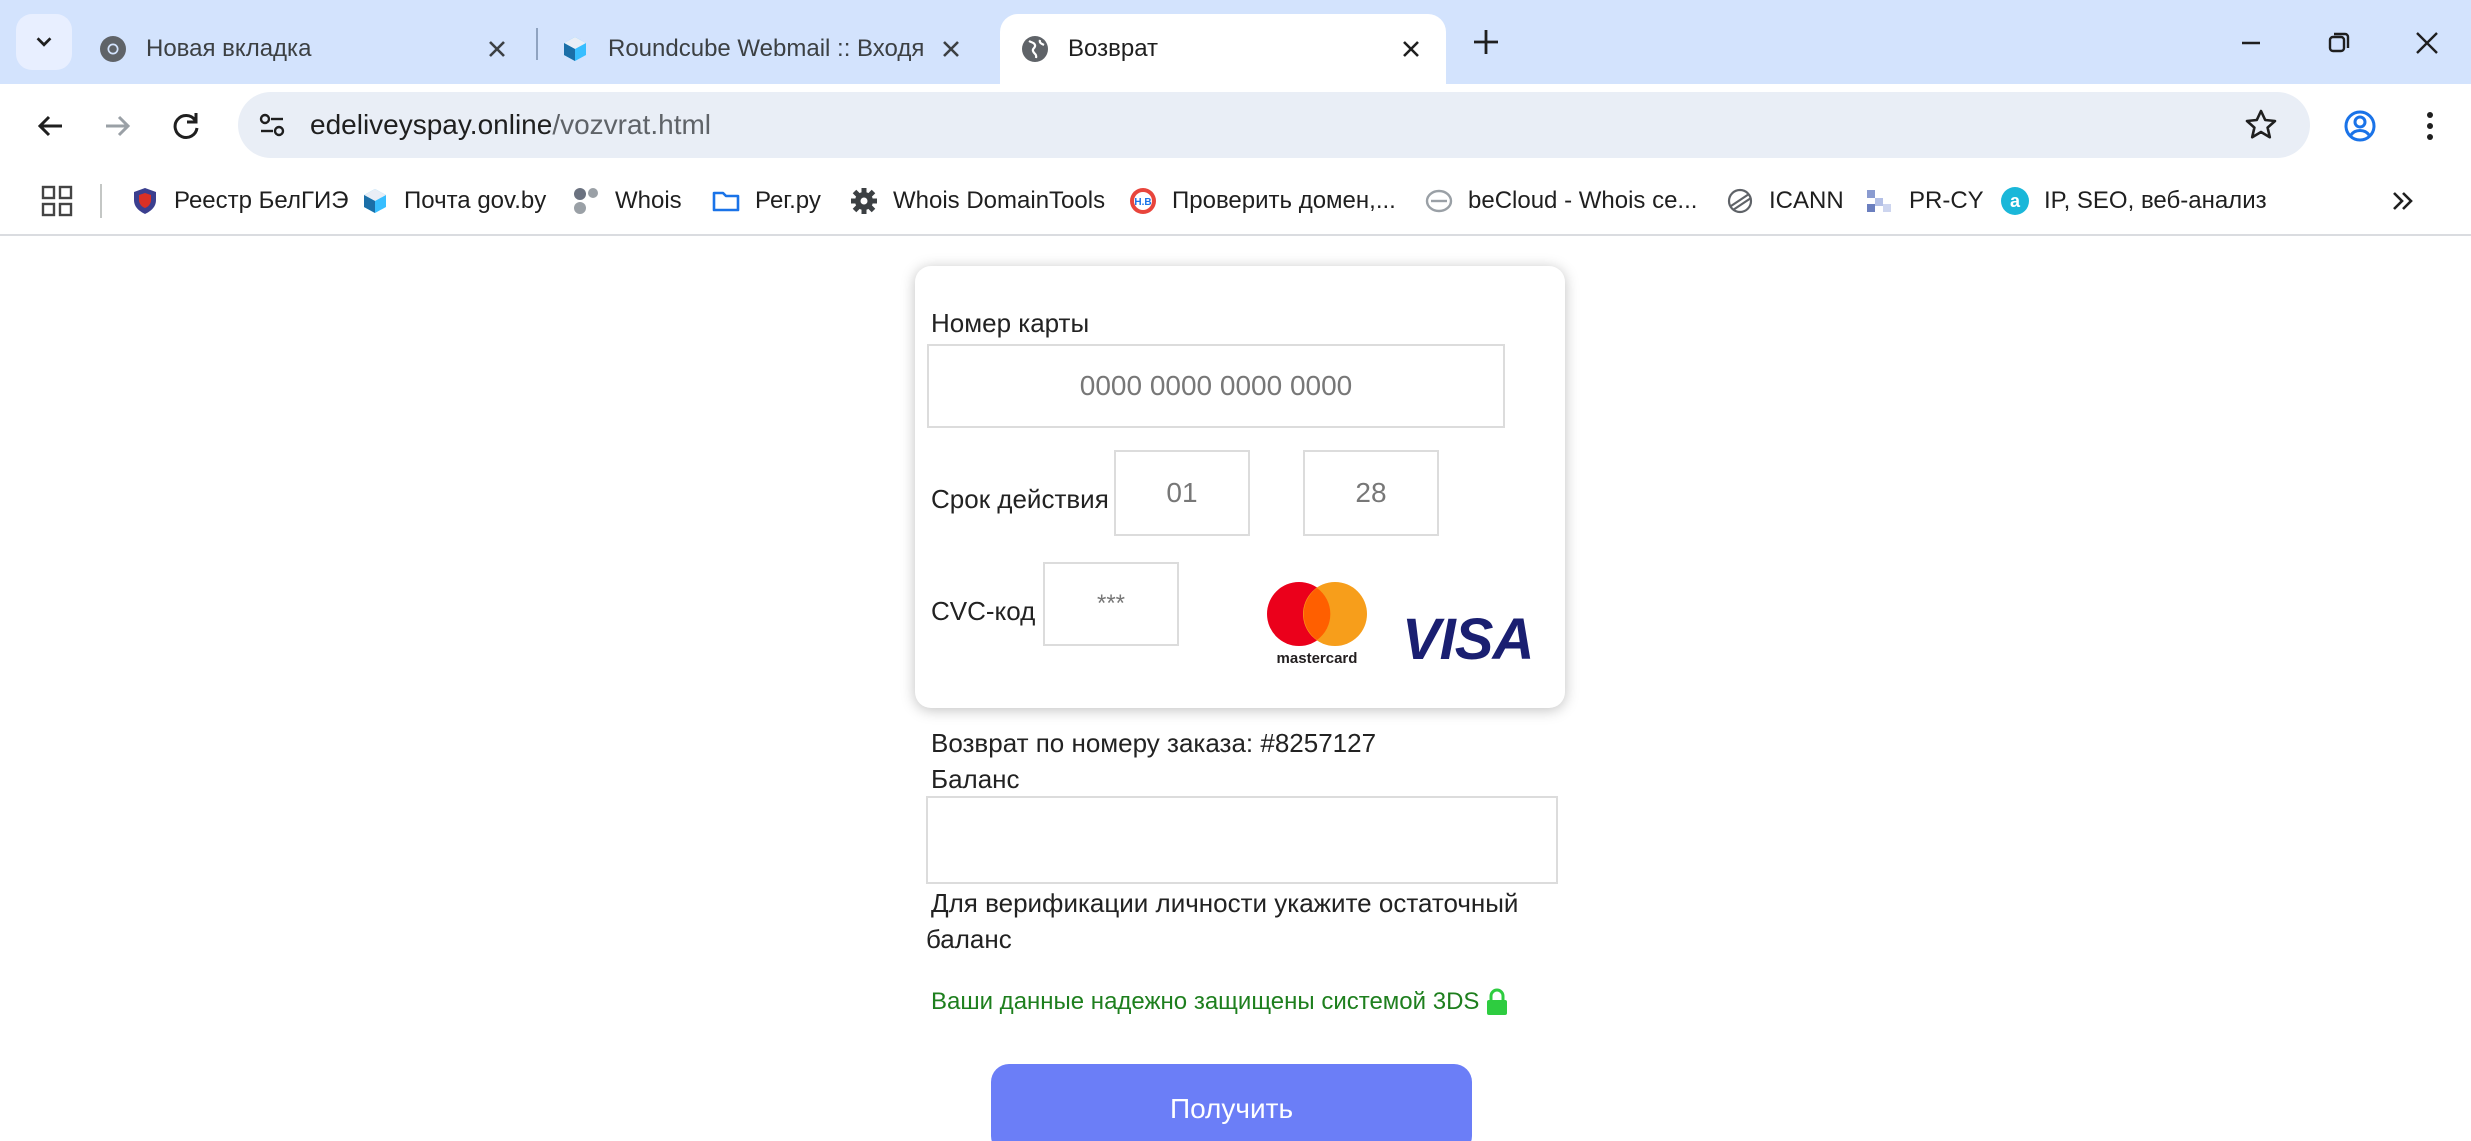  What do you see at coordinates (1468, 639) in the screenshot?
I see `visa-logo: VISA` at bounding box center [1468, 639].